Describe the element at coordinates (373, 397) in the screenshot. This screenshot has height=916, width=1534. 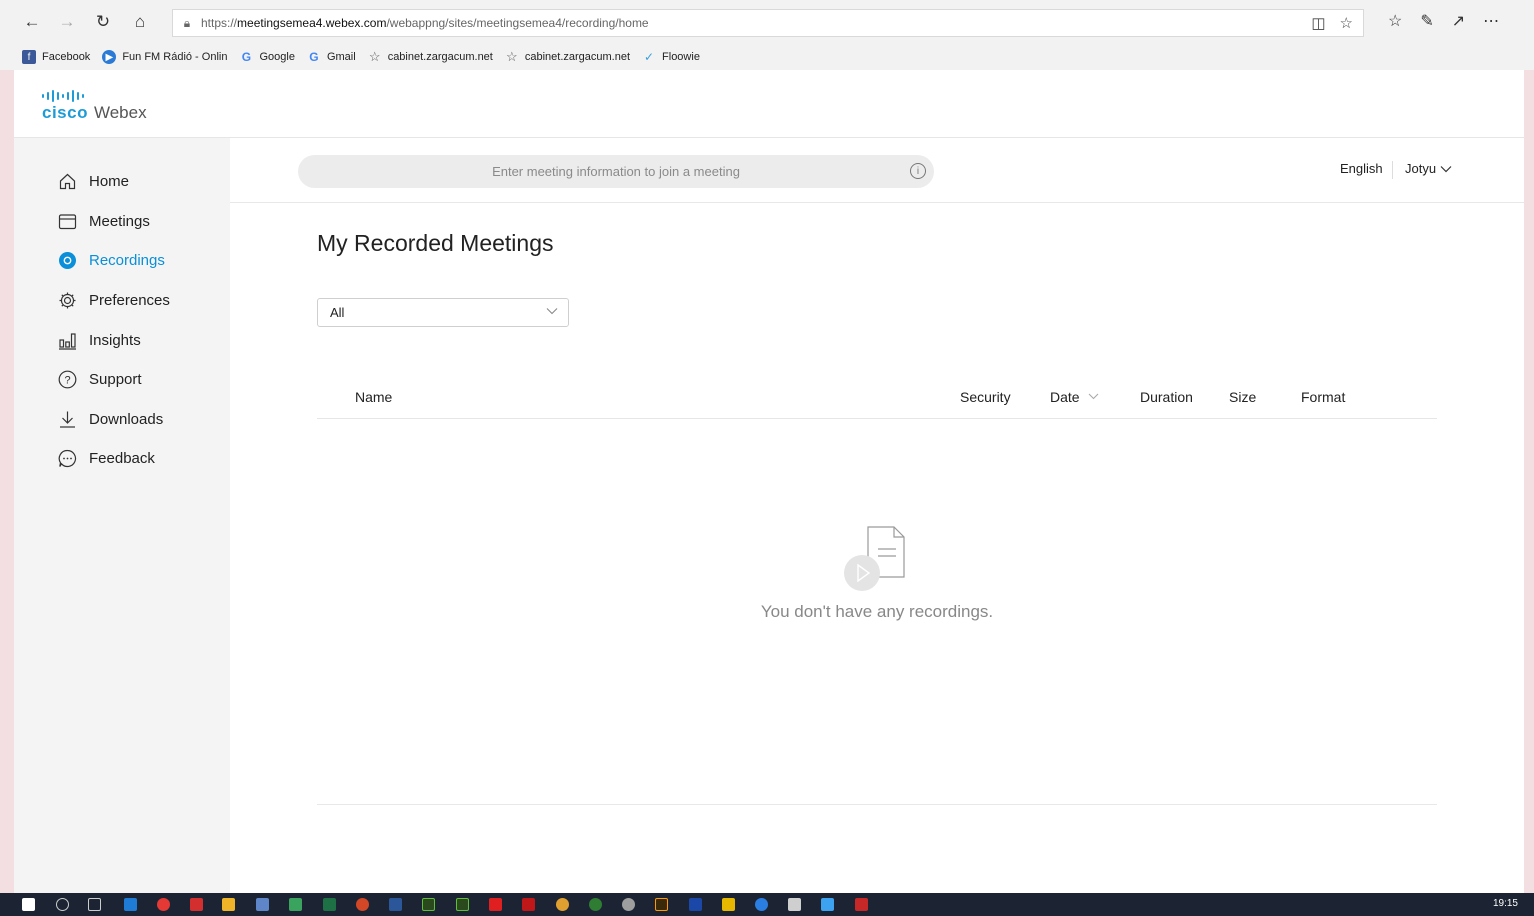
I see `column-header-name: Name` at that location.